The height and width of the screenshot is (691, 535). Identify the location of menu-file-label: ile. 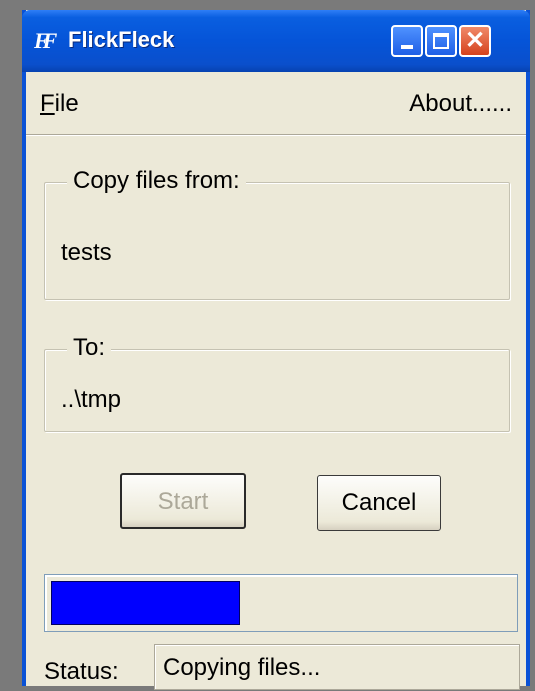
(66, 103).